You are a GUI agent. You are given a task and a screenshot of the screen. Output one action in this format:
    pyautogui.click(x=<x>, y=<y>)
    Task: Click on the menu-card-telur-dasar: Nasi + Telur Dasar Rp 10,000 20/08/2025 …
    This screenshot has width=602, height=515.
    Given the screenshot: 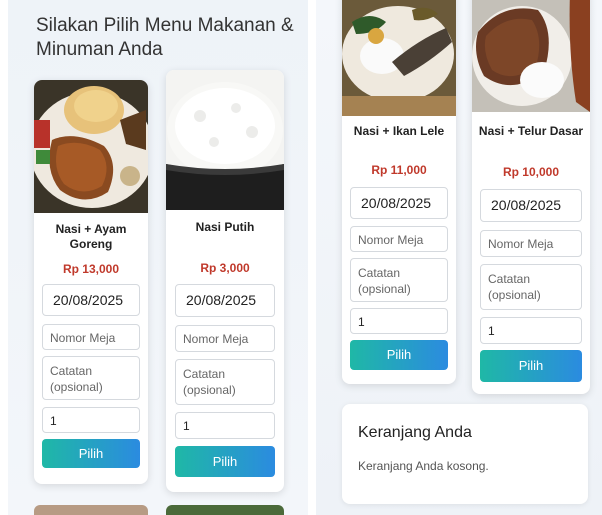 What is the action you would take?
    pyautogui.click(x=531, y=197)
    